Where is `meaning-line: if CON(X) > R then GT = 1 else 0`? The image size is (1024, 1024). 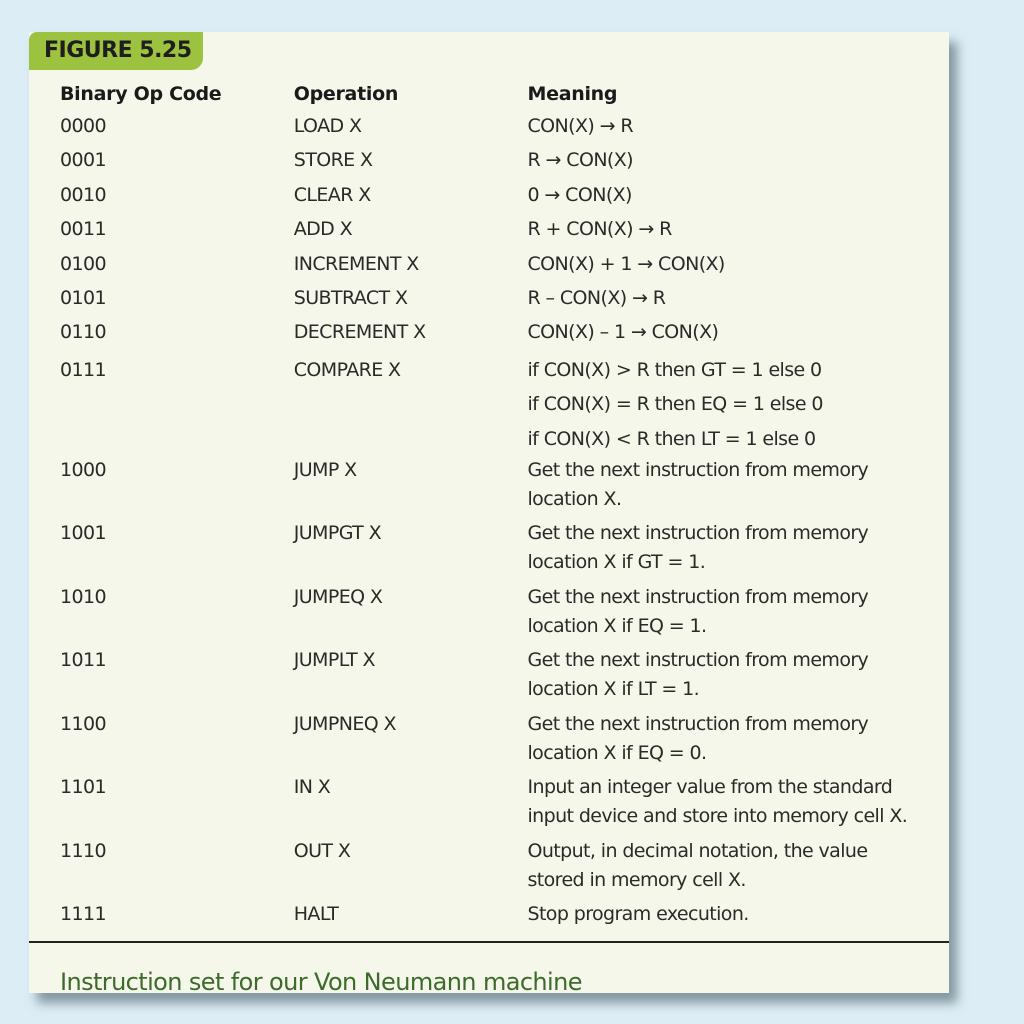
meaning-line: if CON(X) > R then GT = 1 else 0 is located at coordinates (675, 369).